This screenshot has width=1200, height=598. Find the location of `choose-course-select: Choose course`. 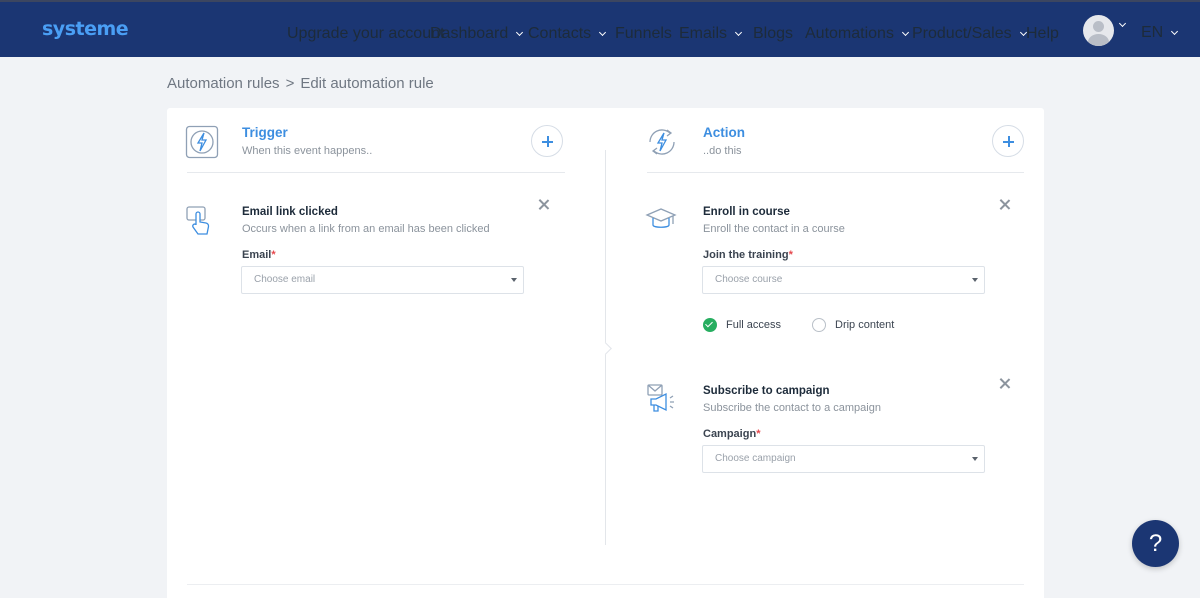

choose-course-select: Choose course is located at coordinates (843, 280).